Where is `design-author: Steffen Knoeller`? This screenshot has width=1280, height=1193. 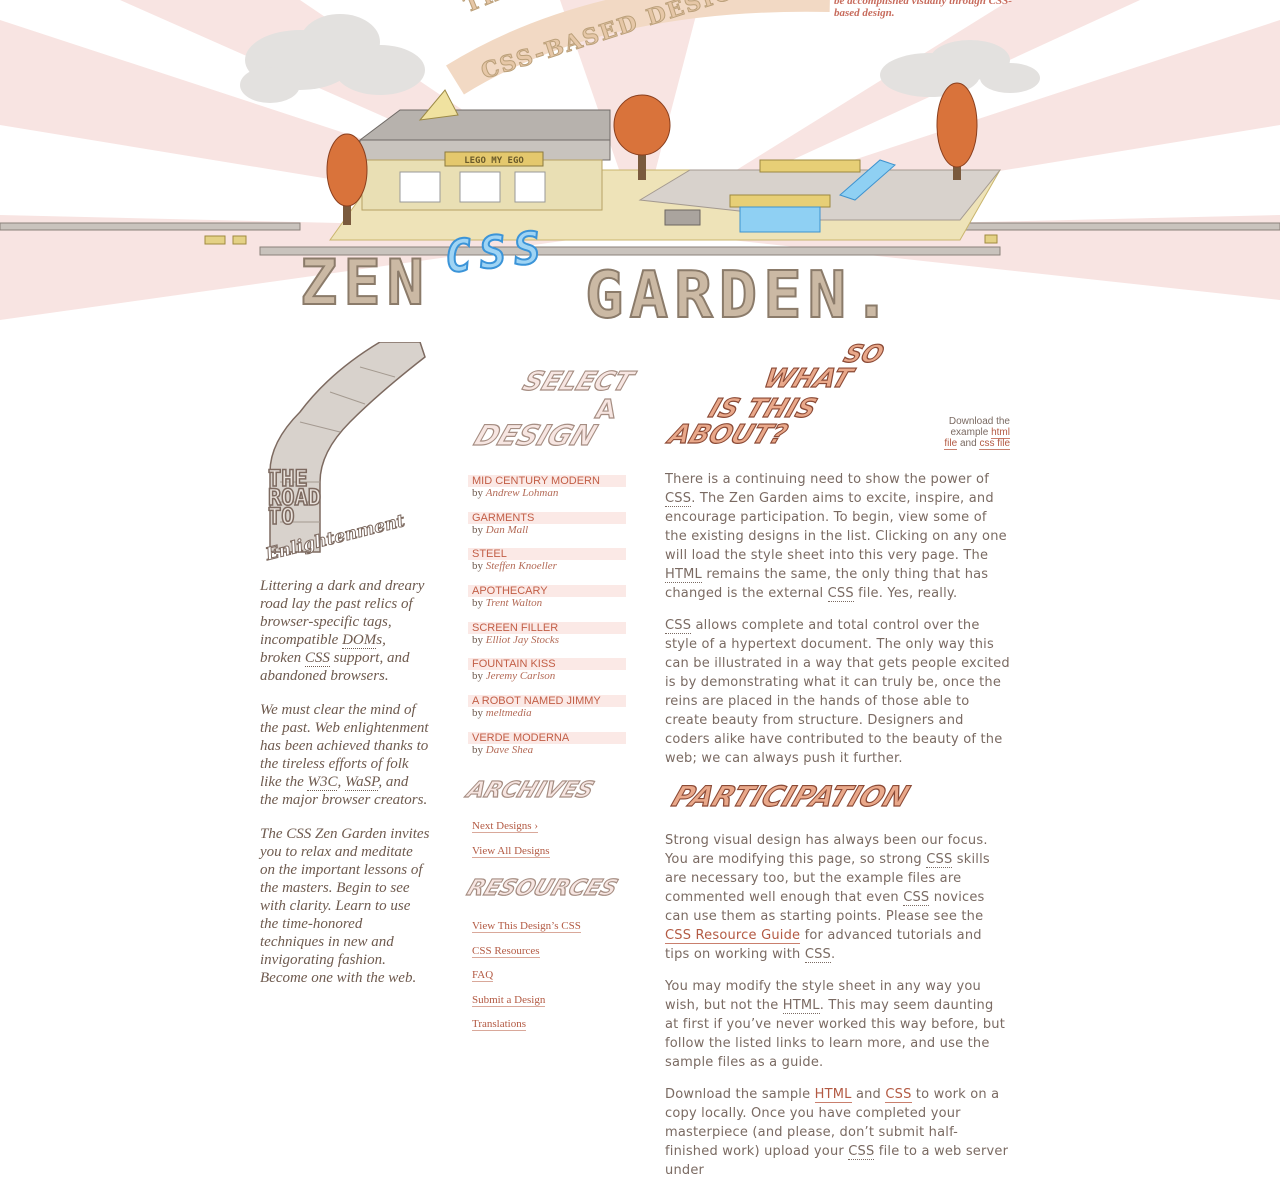 design-author: Steffen Knoeller is located at coordinates (521, 566).